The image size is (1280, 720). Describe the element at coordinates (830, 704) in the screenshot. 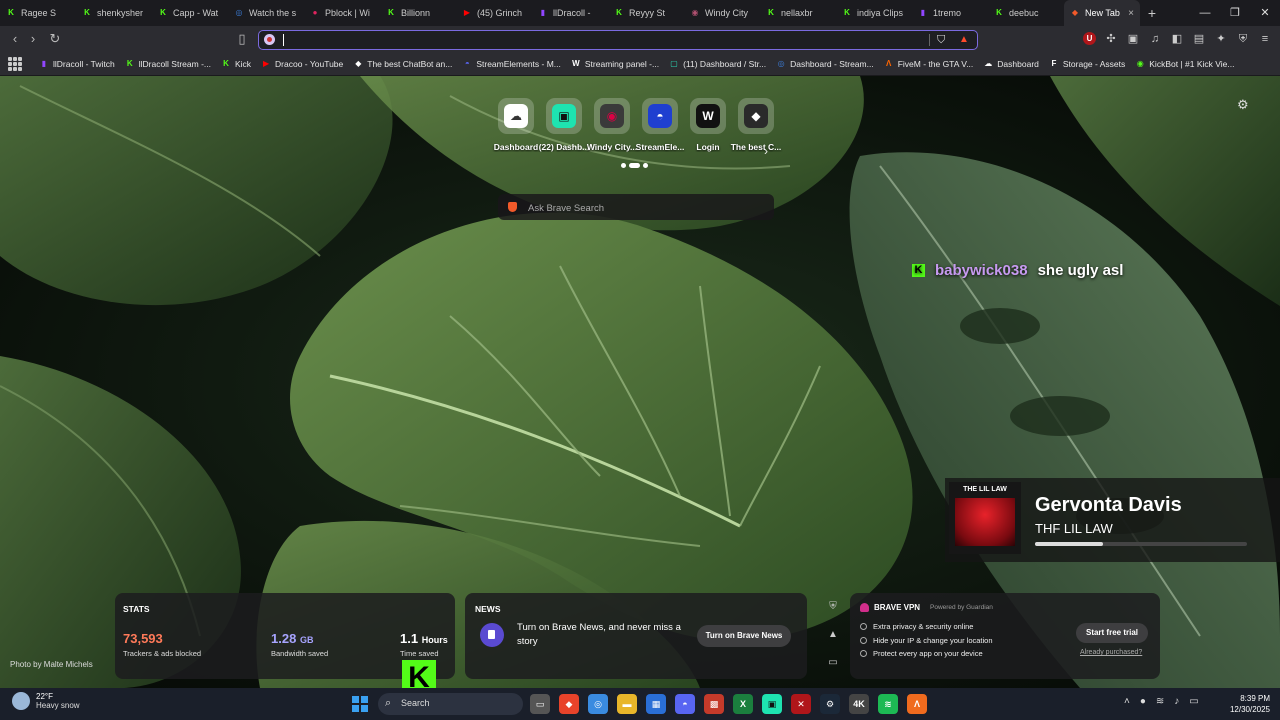

I see `steam-icon: ⚙` at that location.